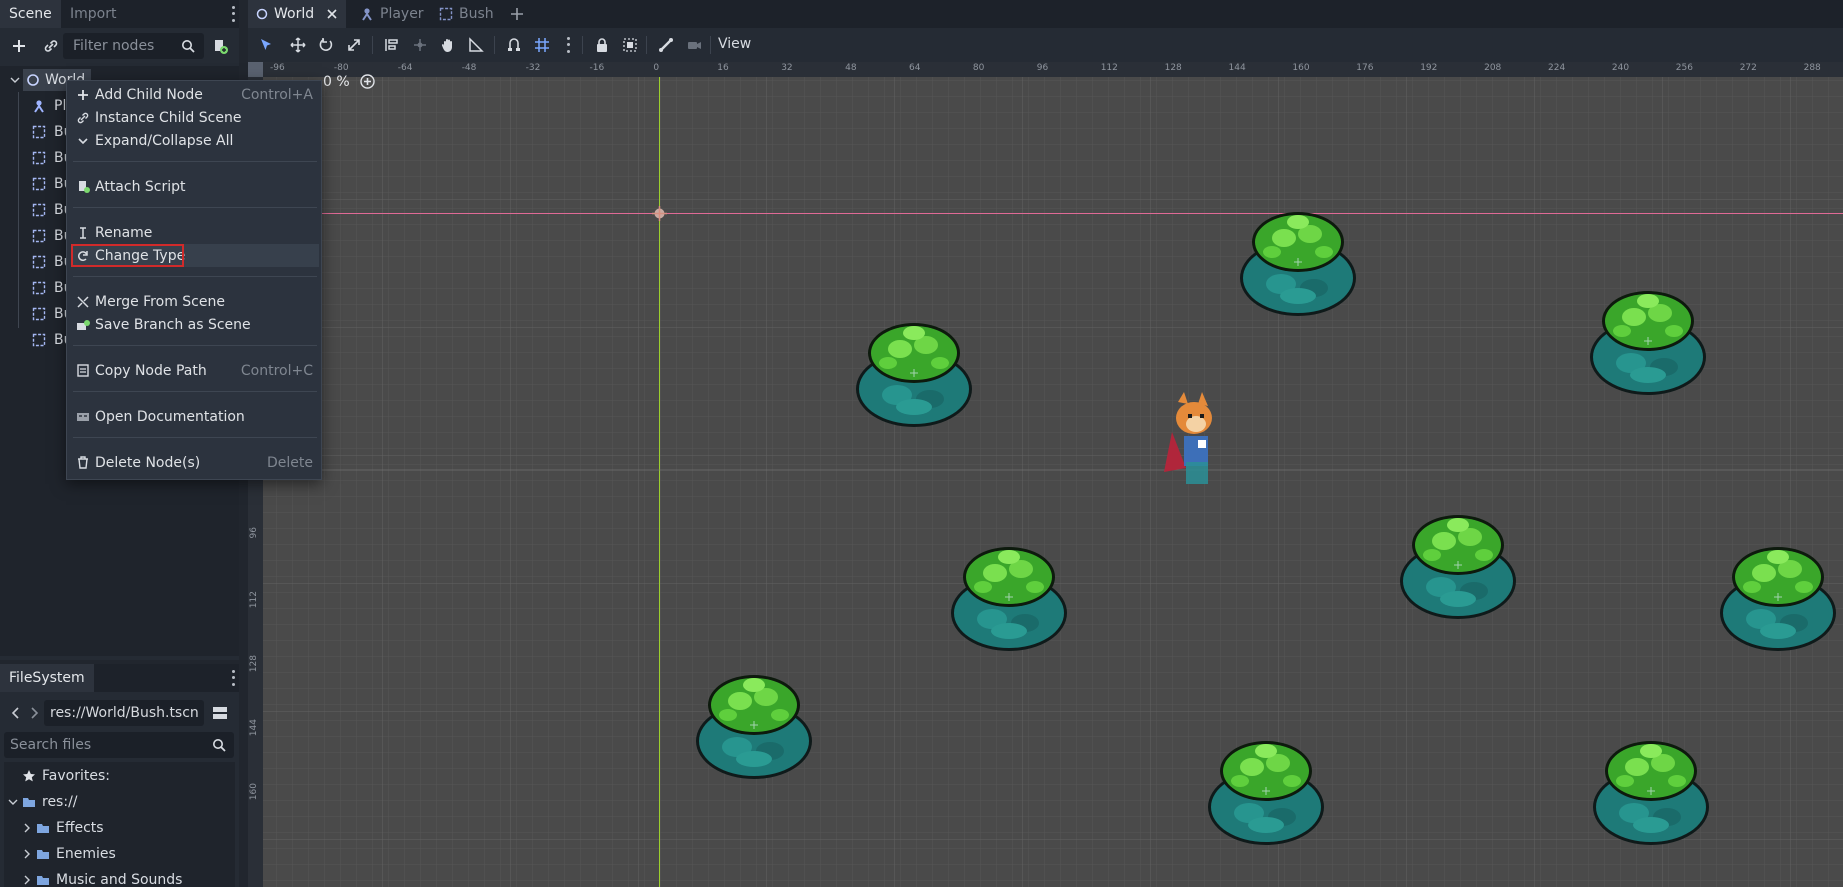  Describe the element at coordinates (734, 44) in the screenshot. I see `view-menu: View` at that location.